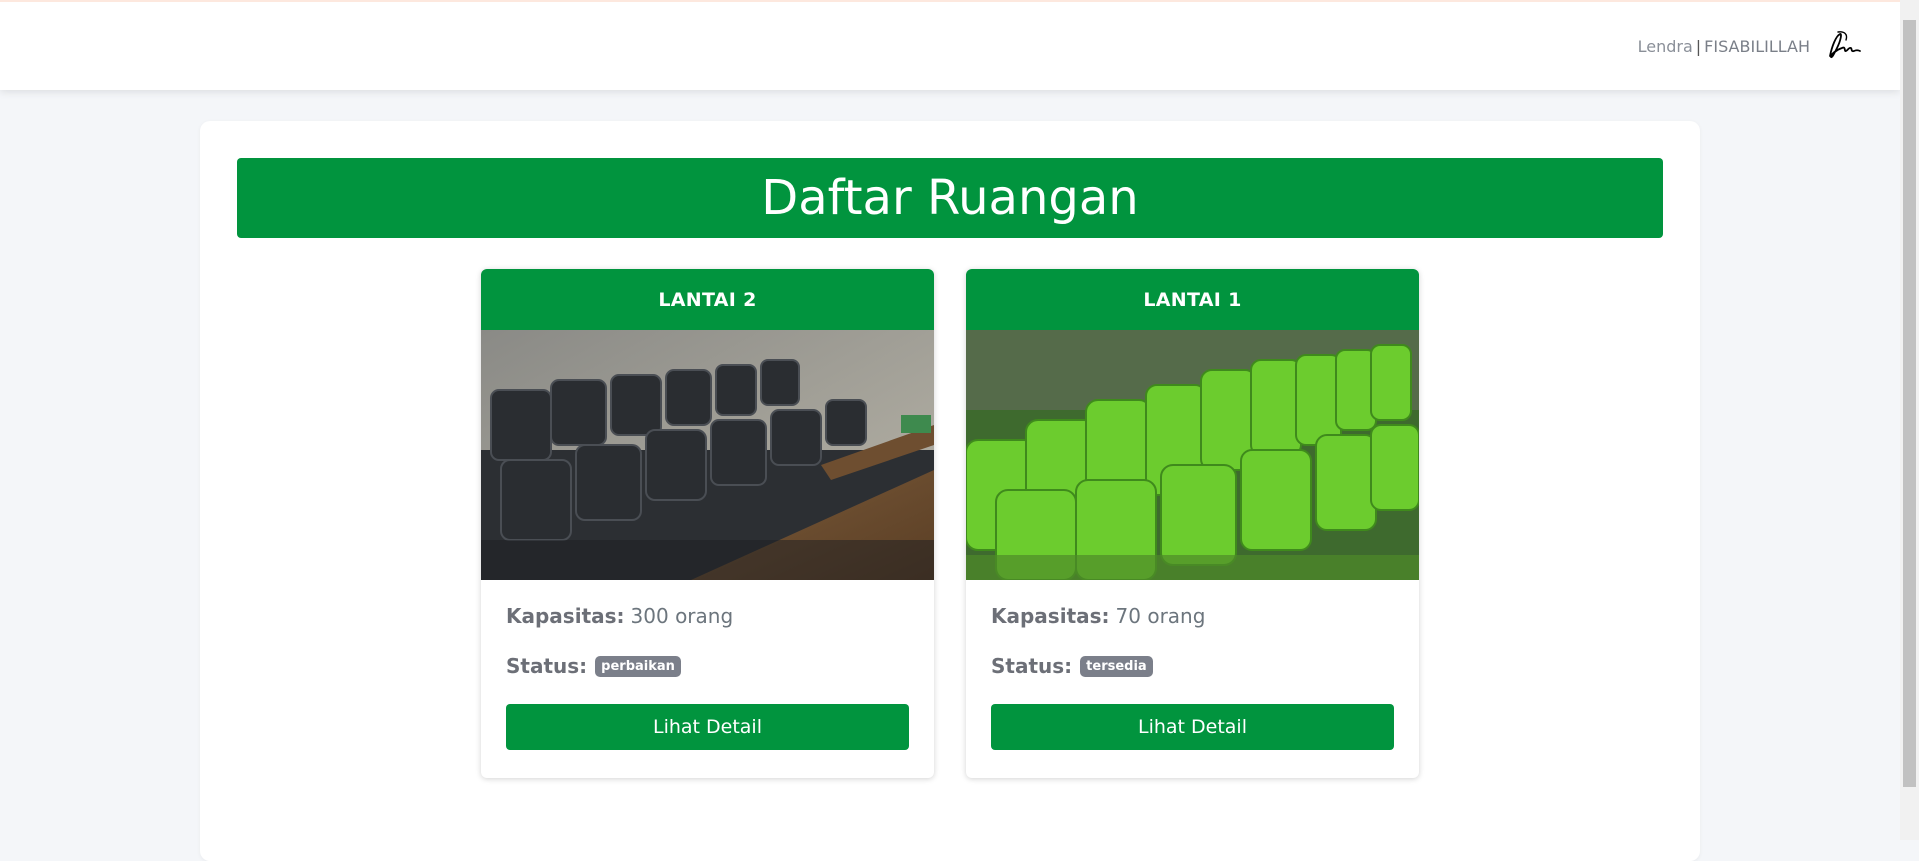 This screenshot has height=861, width=1919. I want to click on user-last-name: FISABILILLAH, so click(1757, 46).